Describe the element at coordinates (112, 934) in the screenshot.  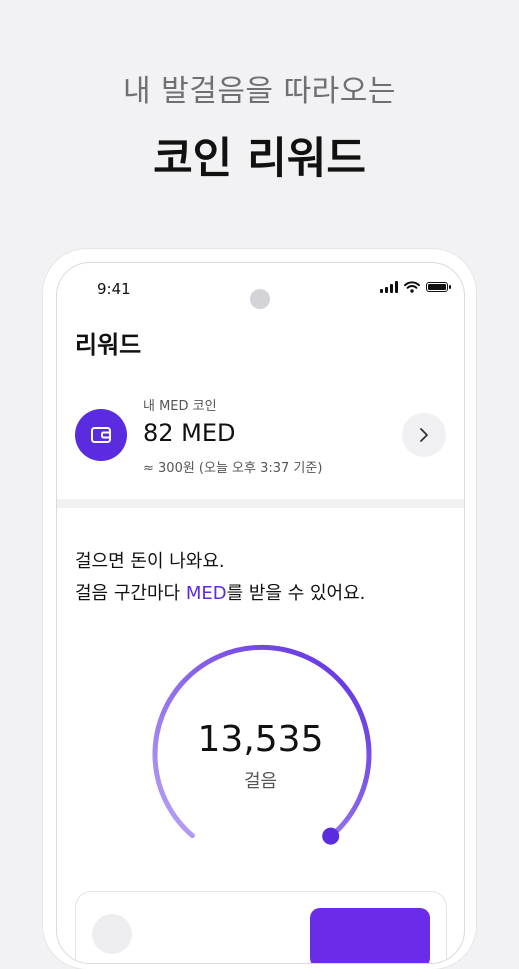
I see `bottom-card-icon` at that location.